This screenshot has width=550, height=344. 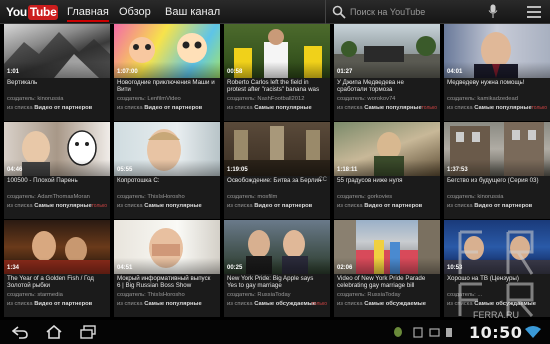 What do you see at coordinates (43, 12) in the screenshot?
I see `logo-tube: Tube` at bounding box center [43, 12].